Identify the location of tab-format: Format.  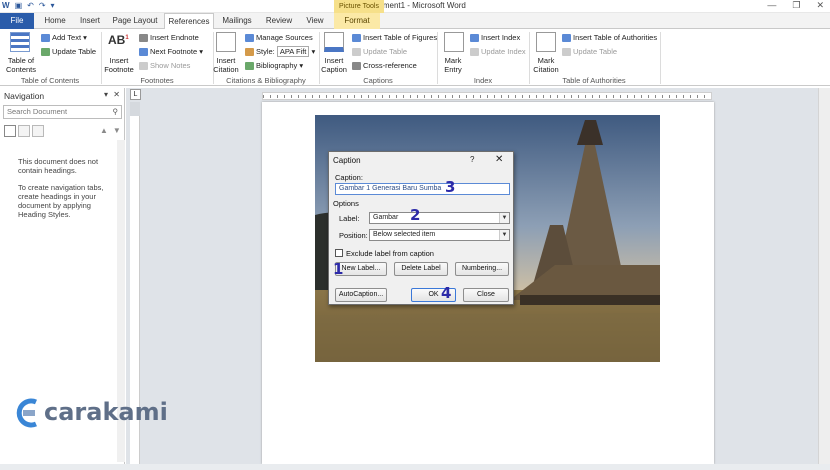
(357, 21).